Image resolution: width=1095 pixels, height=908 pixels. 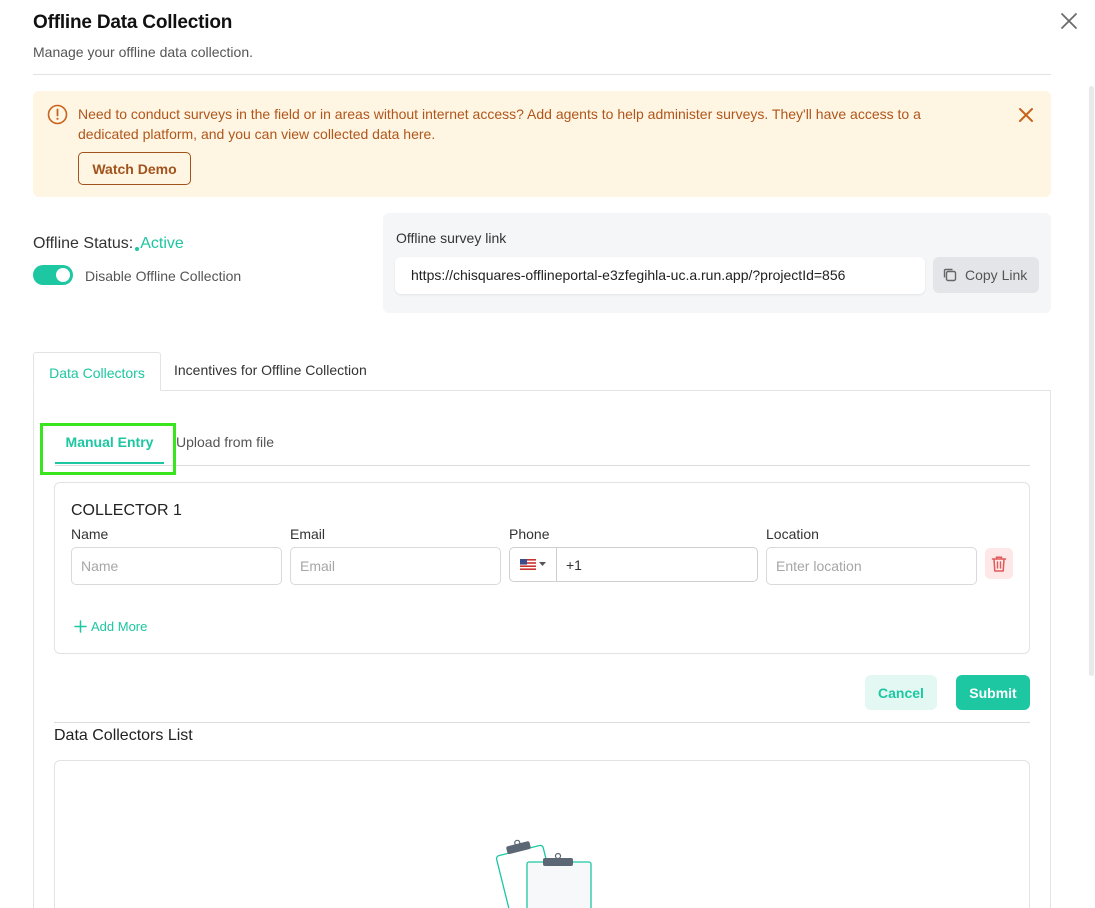 What do you see at coordinates (80, 626) in the screenshot?
I see `plus-icon` at bounding box center [80, 626].